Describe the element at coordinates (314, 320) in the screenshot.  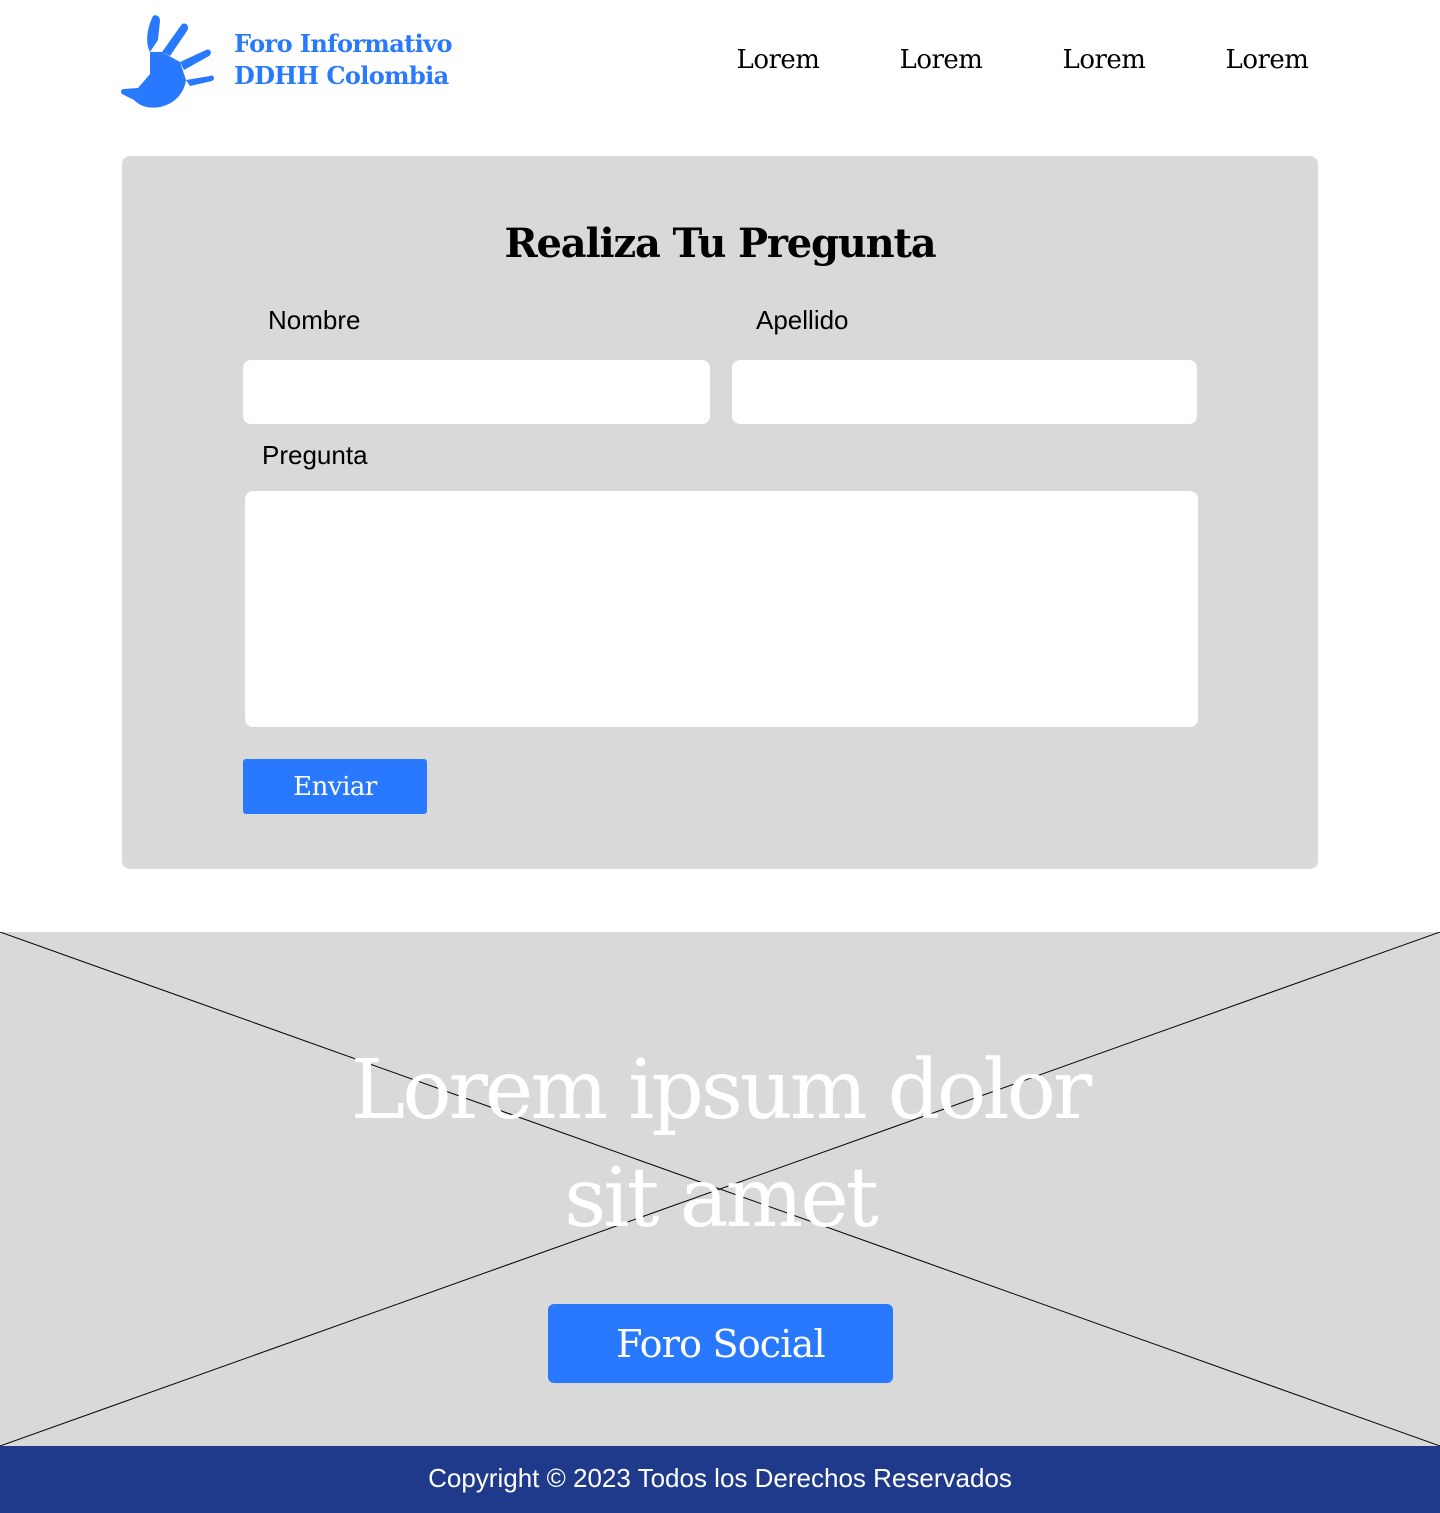
I see `nombre-label: Nombre` at that location.